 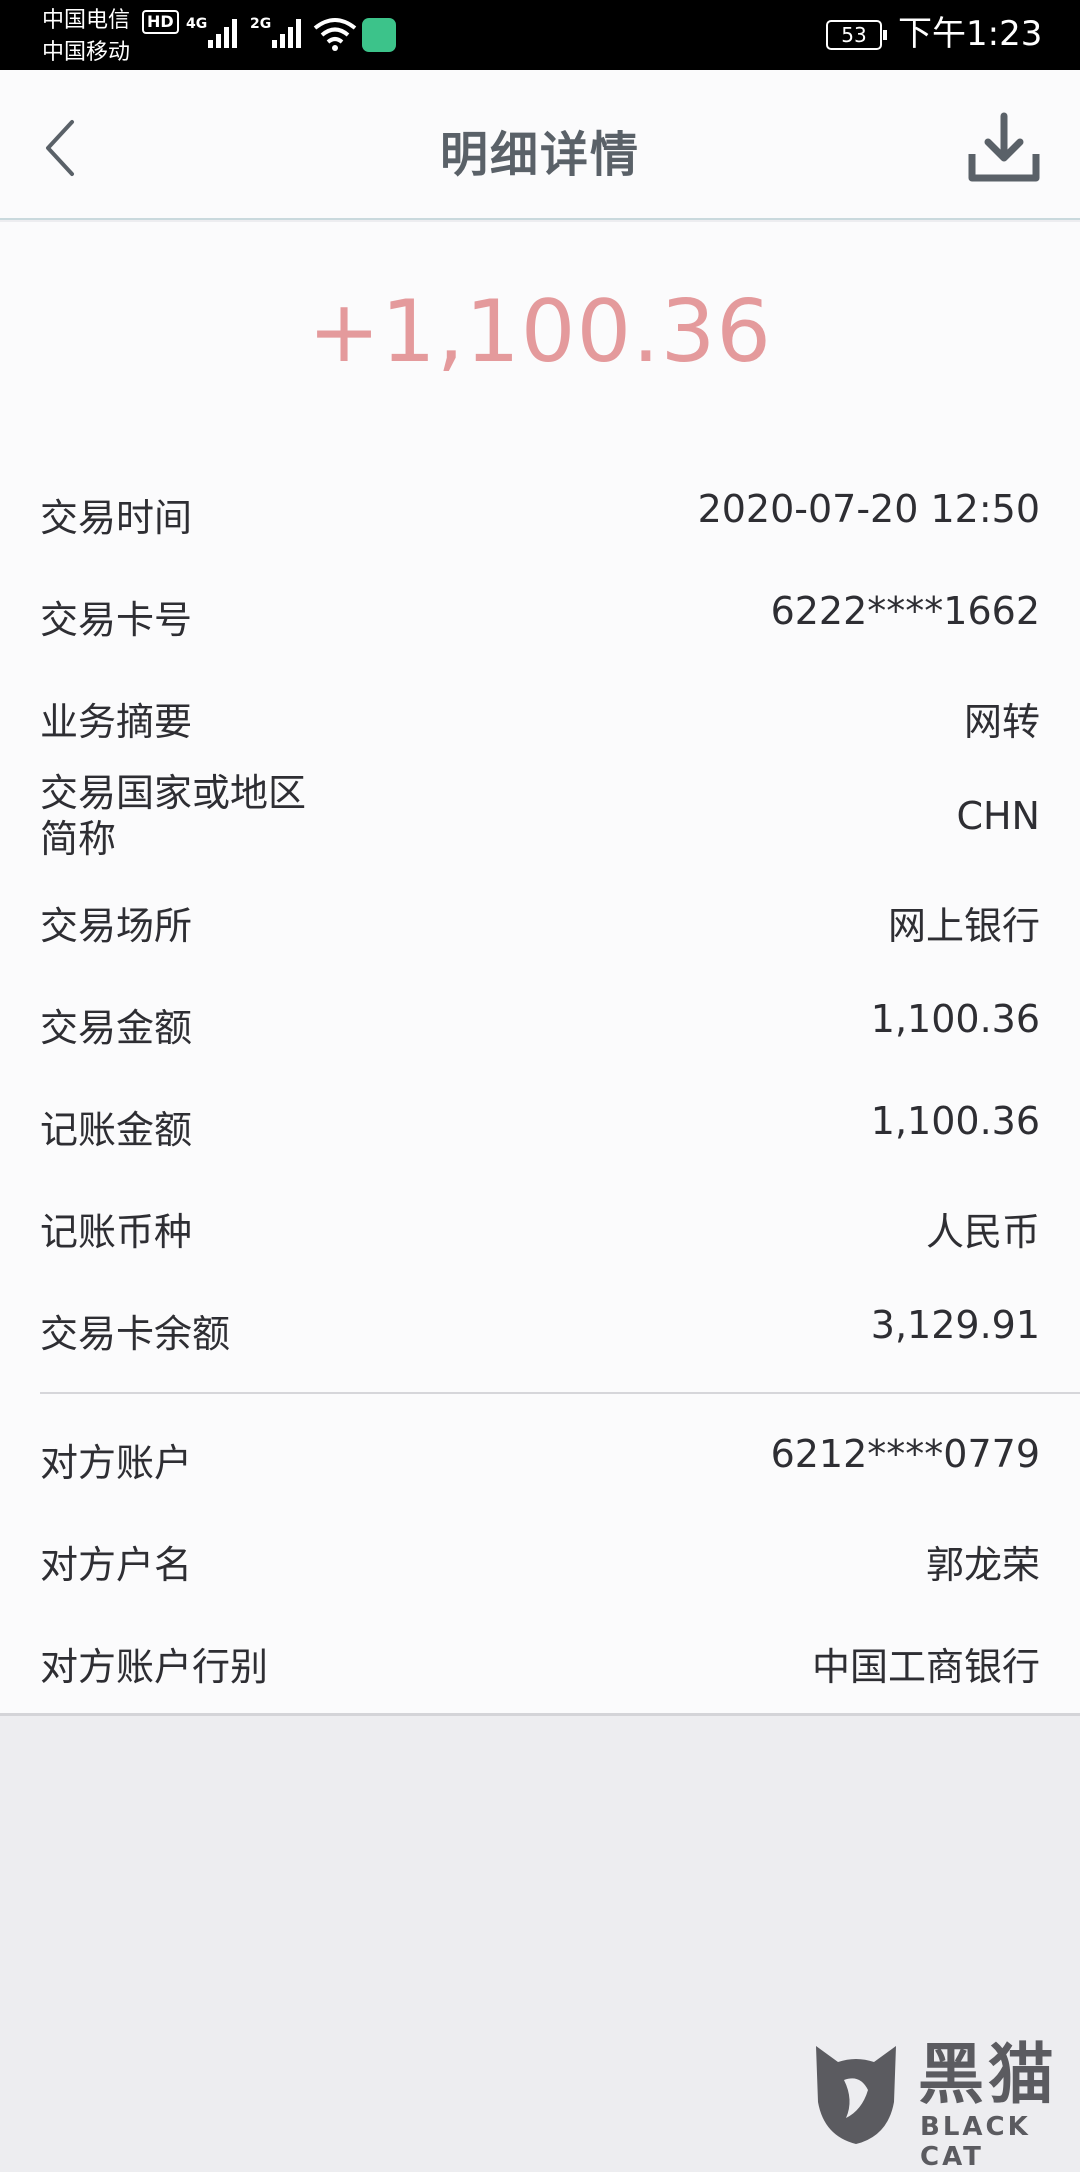 I want to click on carrier-1: 中国电信, so click(x=86, y=20).